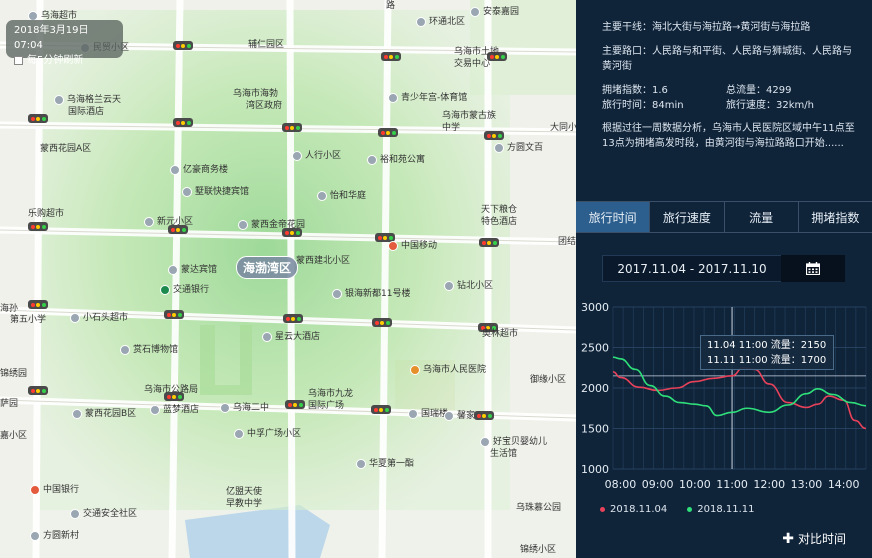 This screenshot has height=558, width=872. Describe the element at coordinates (9, 404) in the screenshot. I see `map-poi: 萨园` at that location.